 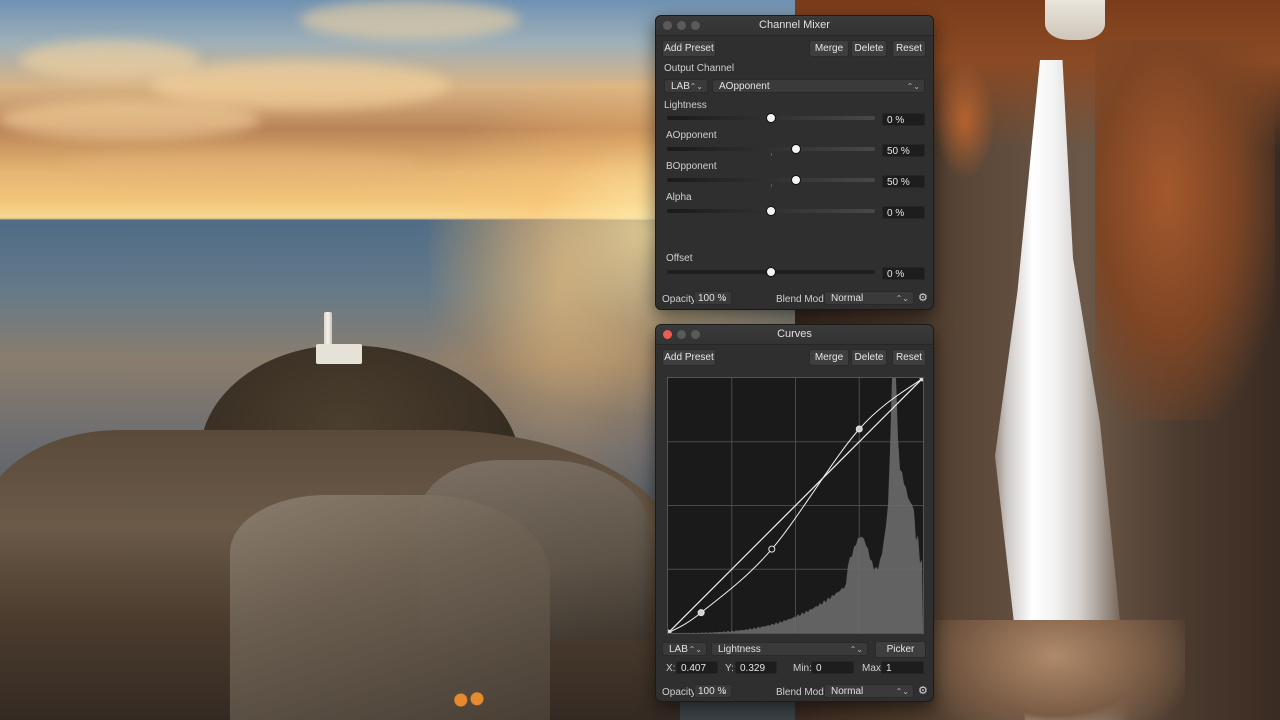 I want to click on curves-channel-select: Lightness ⌃⌄, so click(x=789, y=649).